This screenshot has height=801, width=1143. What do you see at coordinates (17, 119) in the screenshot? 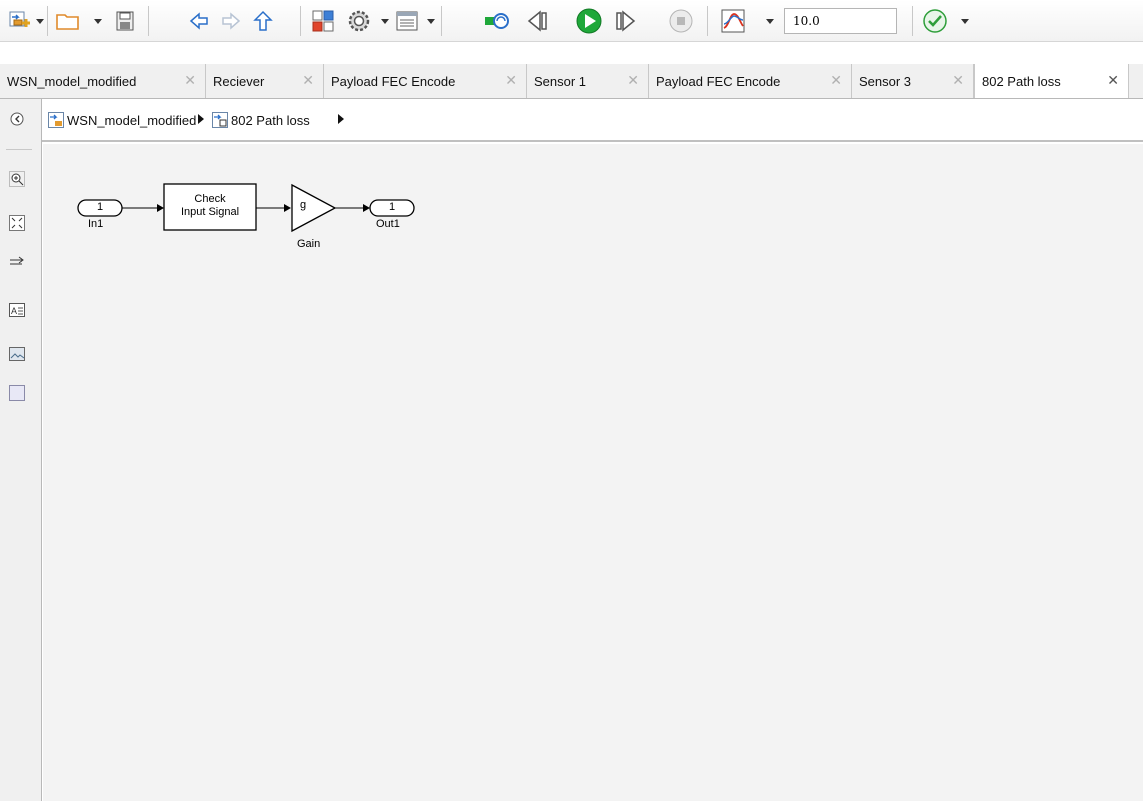
I see `hide-explorer-button` at bounding box center [17, 119].